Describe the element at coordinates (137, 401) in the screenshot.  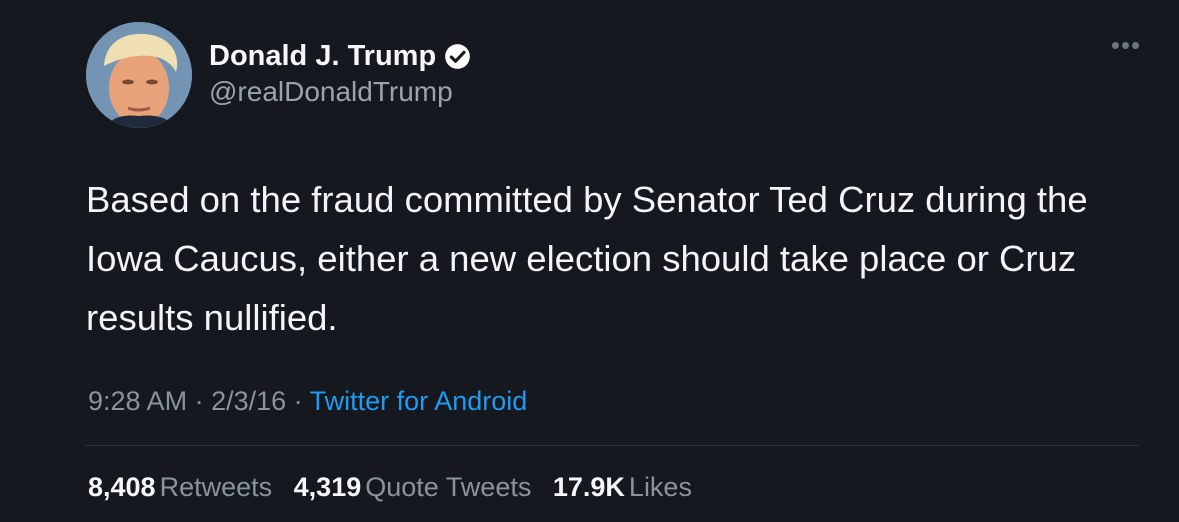
I see `tweet-time: 9:28 AM` at that location.